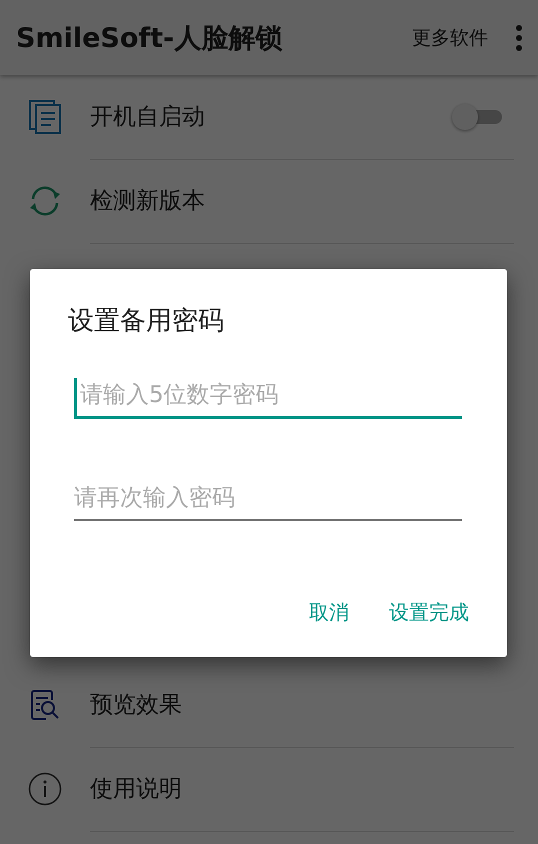  Describe the element at coordinates (268, 501) in the screenshot. I see `password-field: 请再次输入密码` at that location.